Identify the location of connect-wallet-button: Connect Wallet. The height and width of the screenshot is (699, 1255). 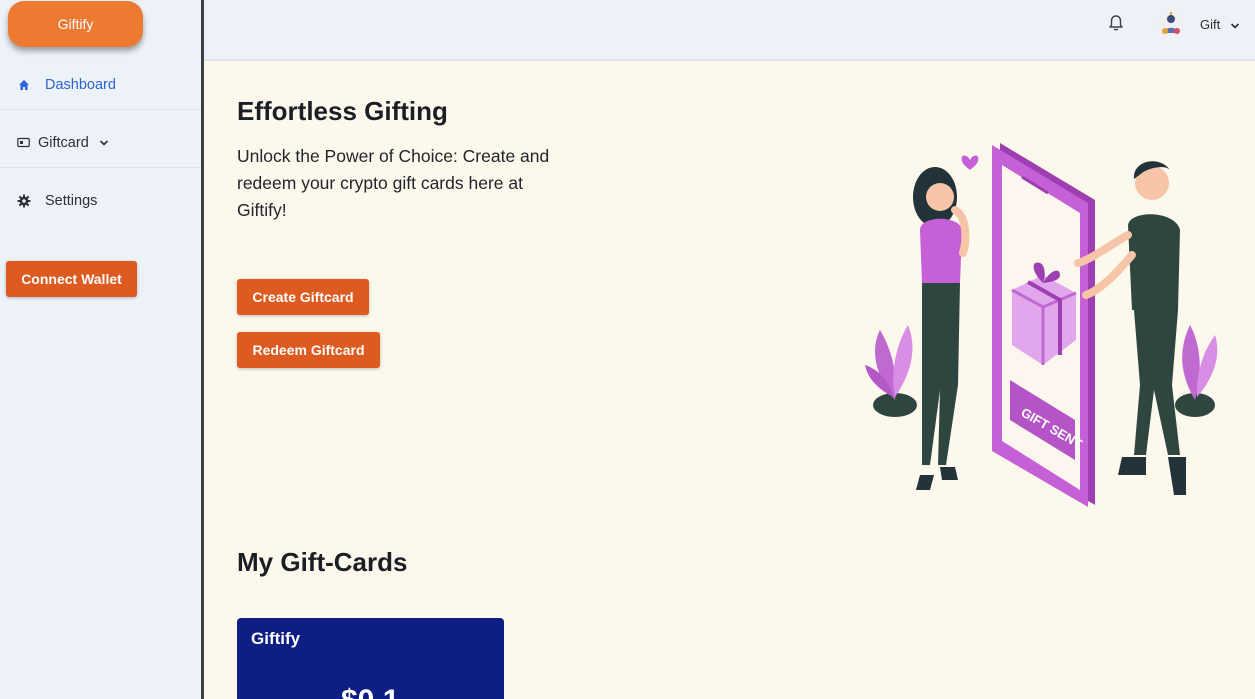
(71, 279).